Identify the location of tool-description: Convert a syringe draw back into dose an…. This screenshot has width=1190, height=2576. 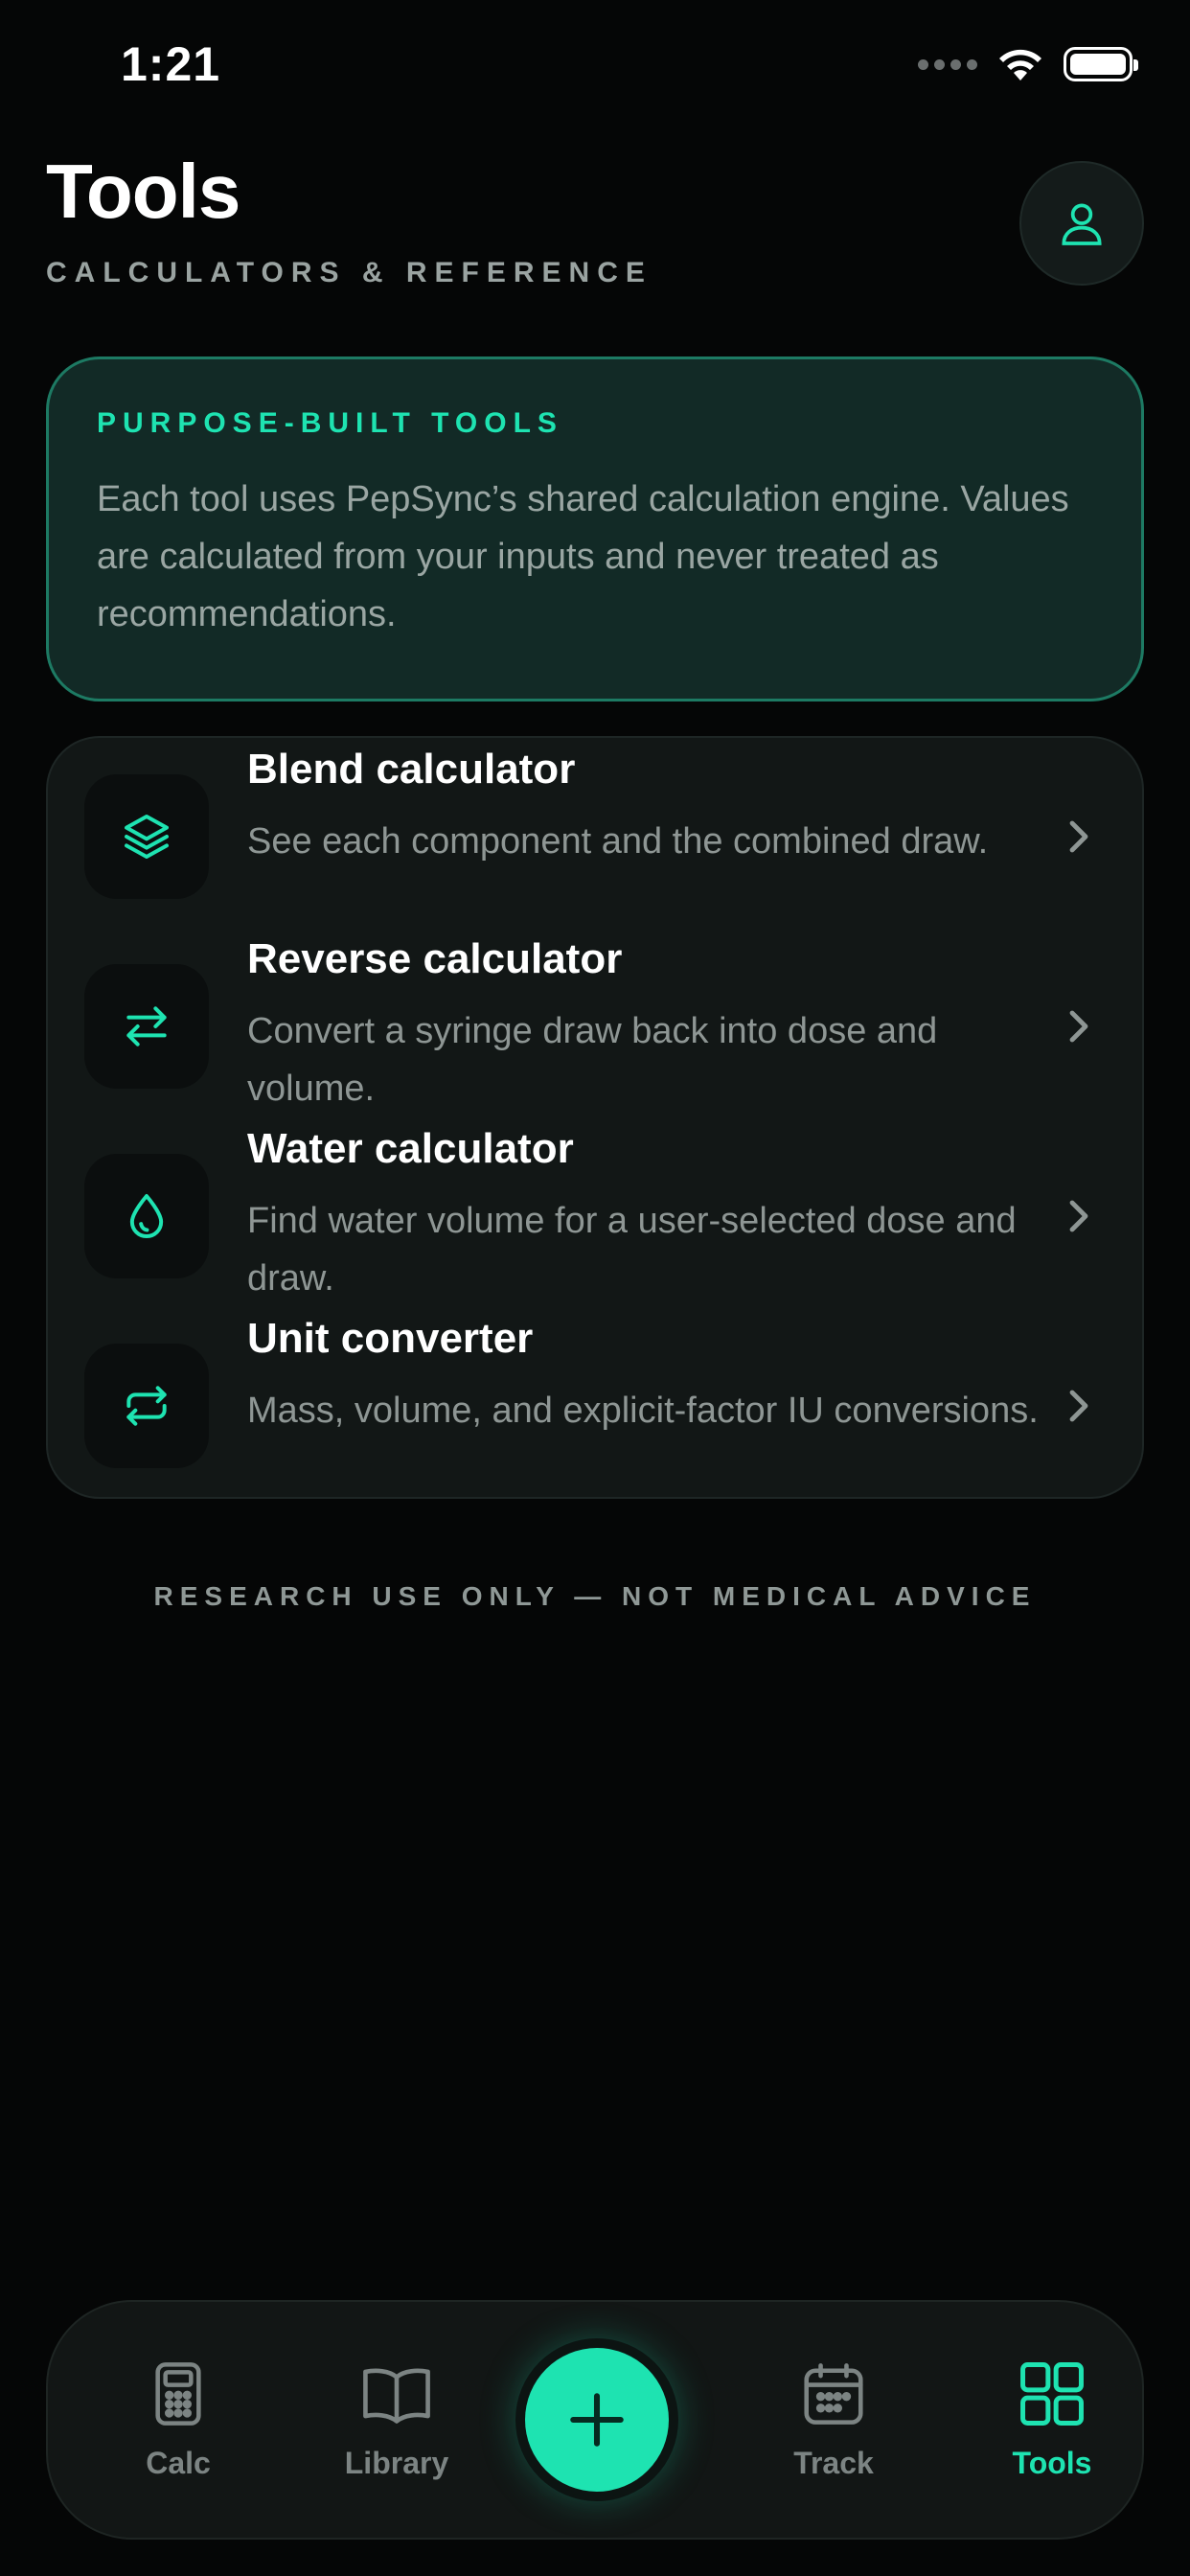
(592, 1060).